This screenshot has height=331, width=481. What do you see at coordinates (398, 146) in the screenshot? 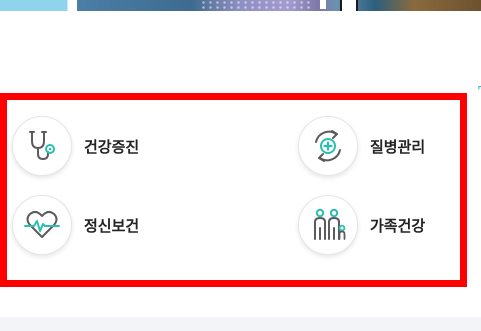
I see `service-label: 질병관리` at bounding box center [398, 146].